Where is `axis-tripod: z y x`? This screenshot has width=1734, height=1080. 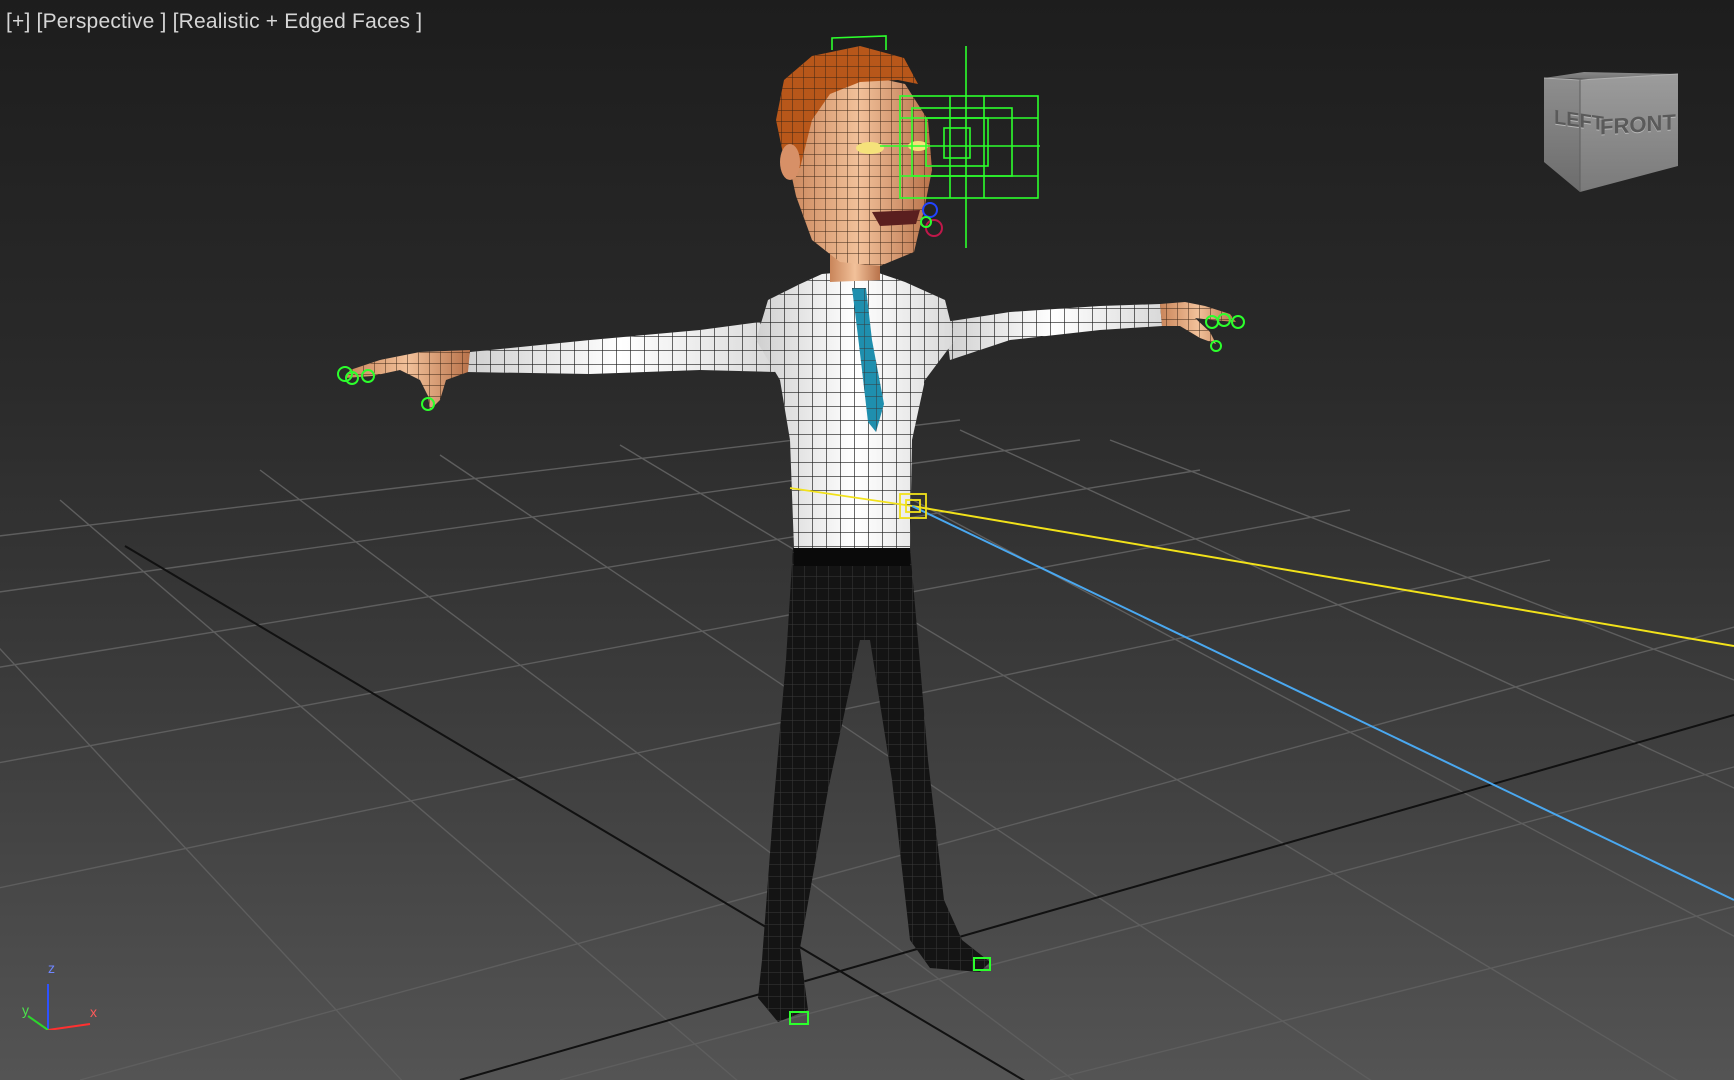
axis-tripod: z y x is located at coordinates (63, 995).